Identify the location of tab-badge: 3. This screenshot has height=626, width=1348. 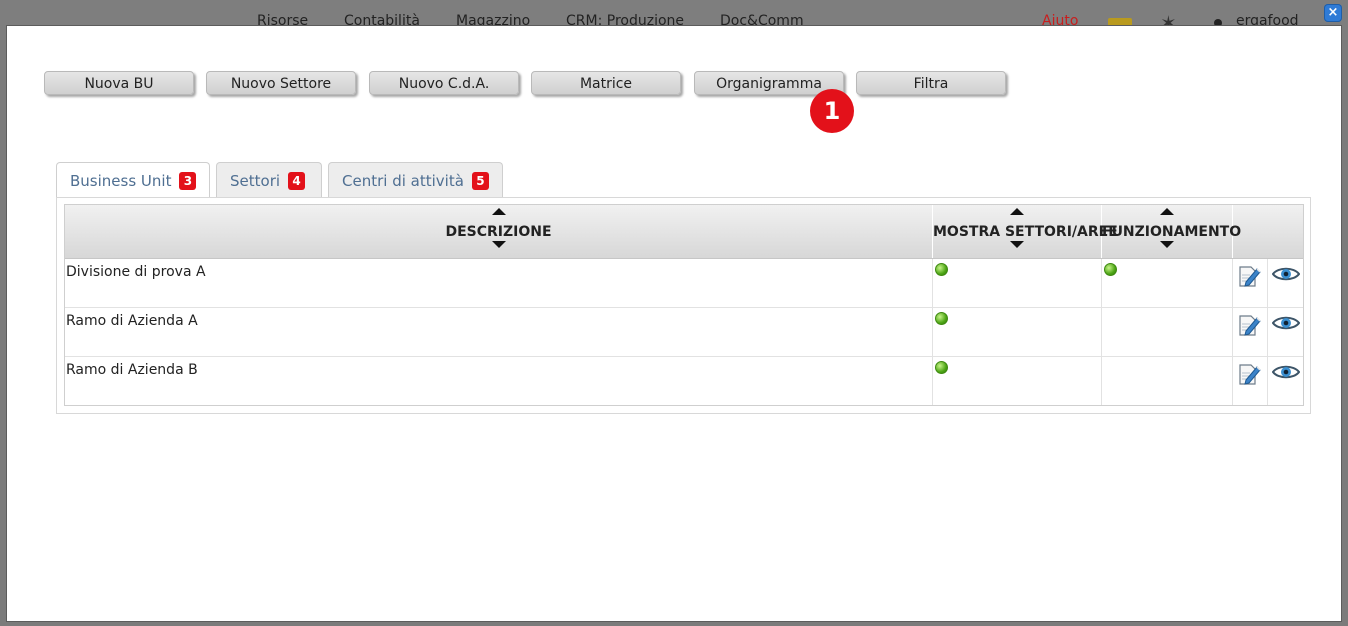
(188, 181).